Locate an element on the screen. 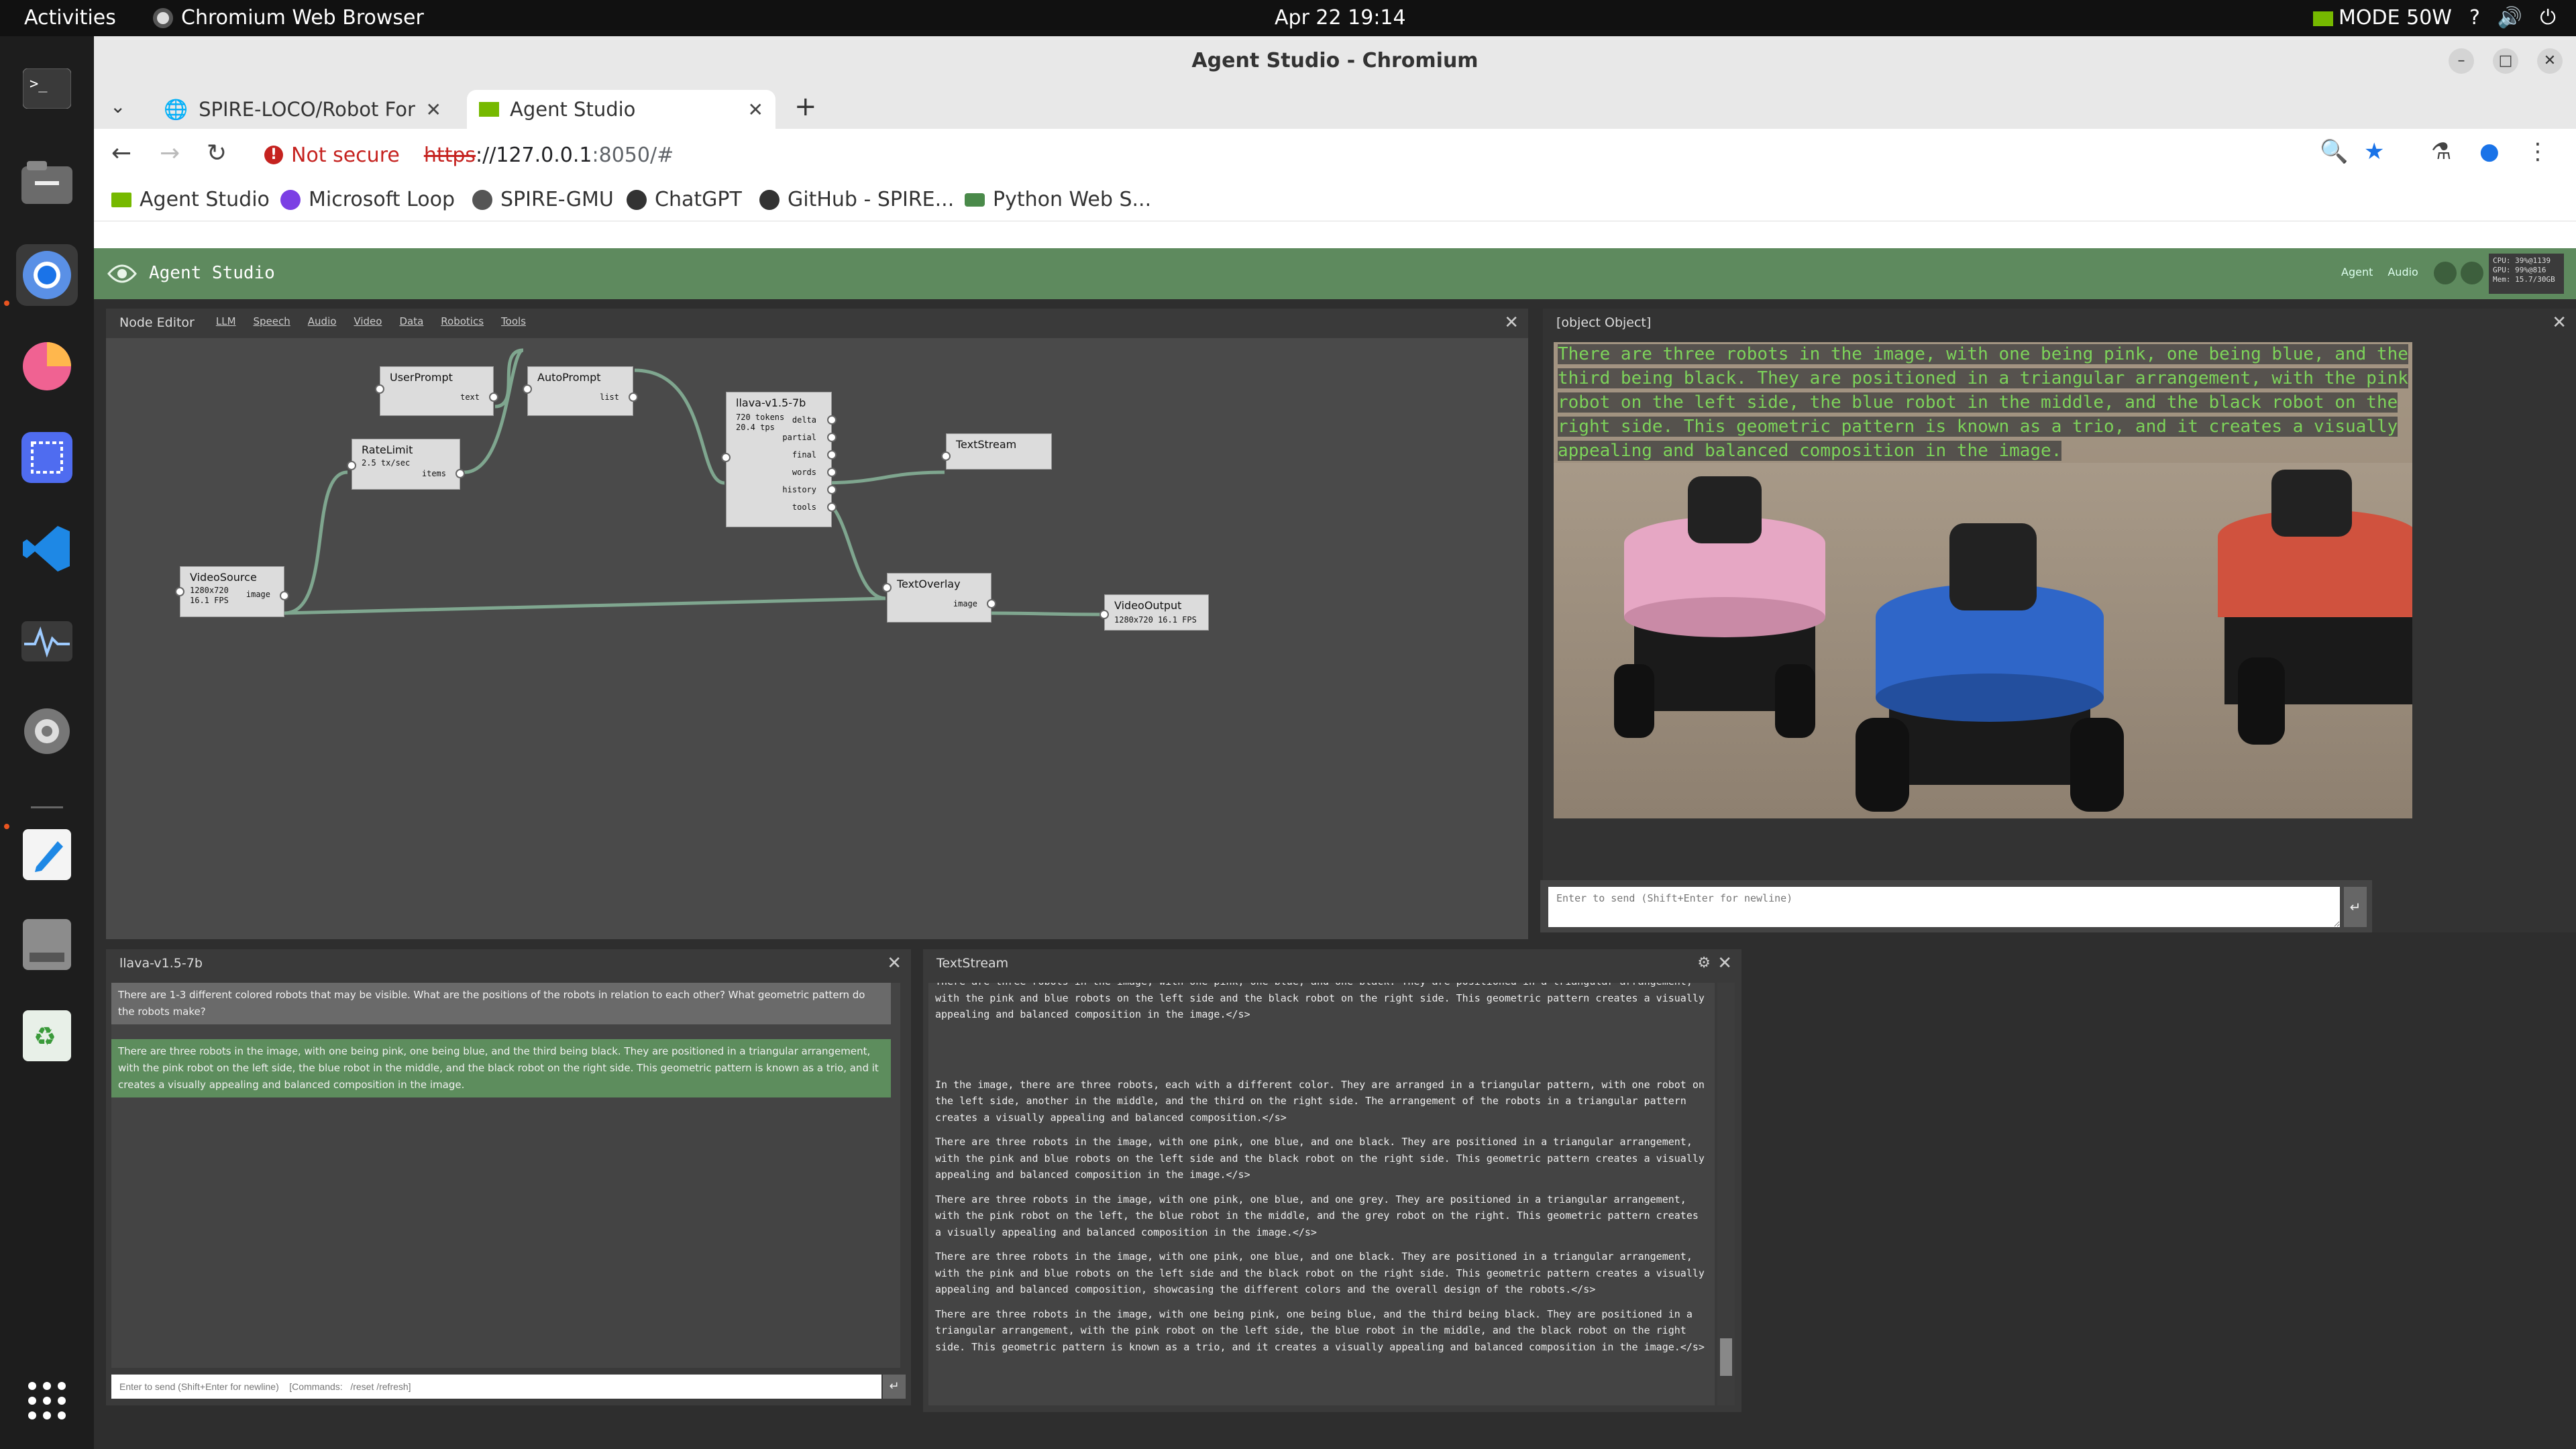  zoom-icon: 🔍 is located at coordinates (2334, 151).